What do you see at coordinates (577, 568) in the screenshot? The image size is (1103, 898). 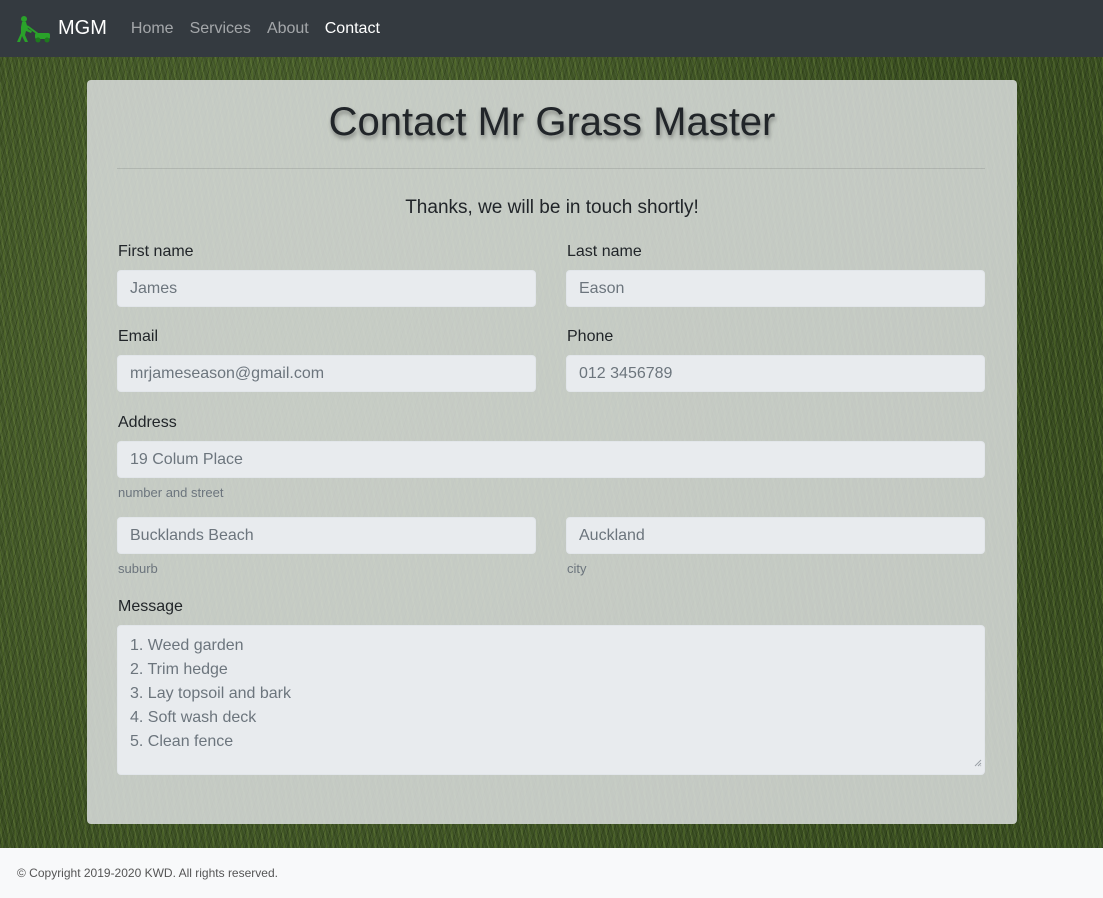 I see `city-help-text: city` at bounding box center [577, 568].